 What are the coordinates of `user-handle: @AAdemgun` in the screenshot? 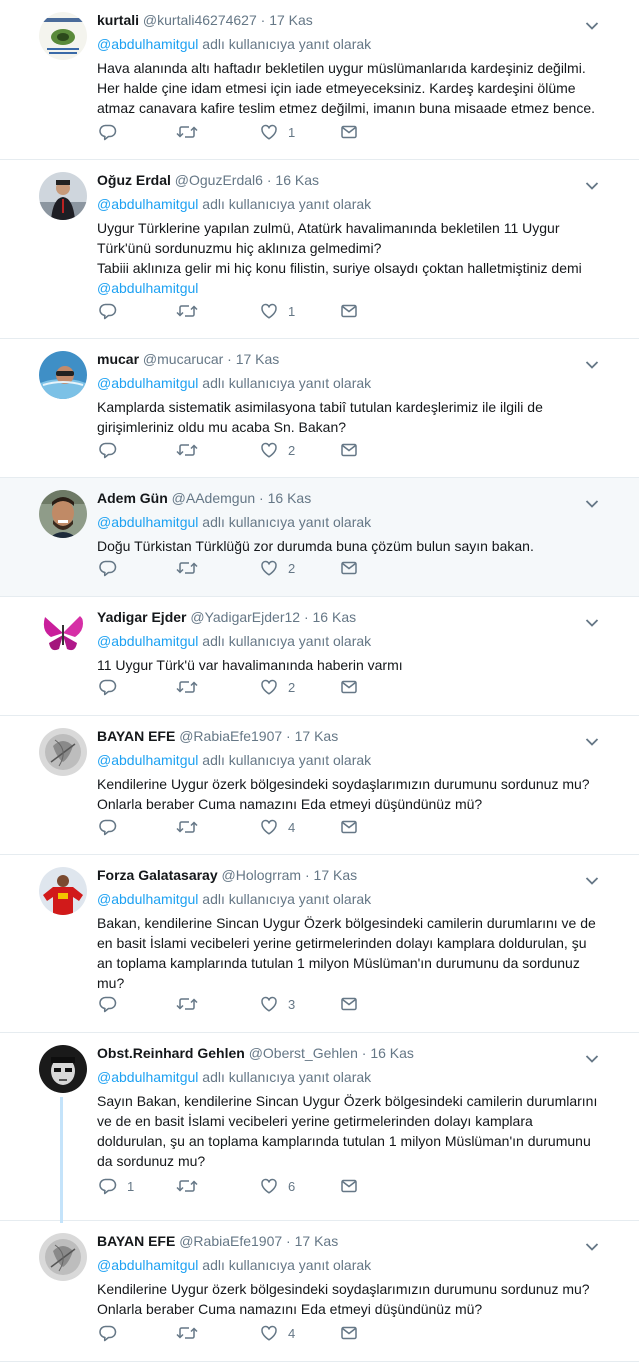 It's located at (213, 498).